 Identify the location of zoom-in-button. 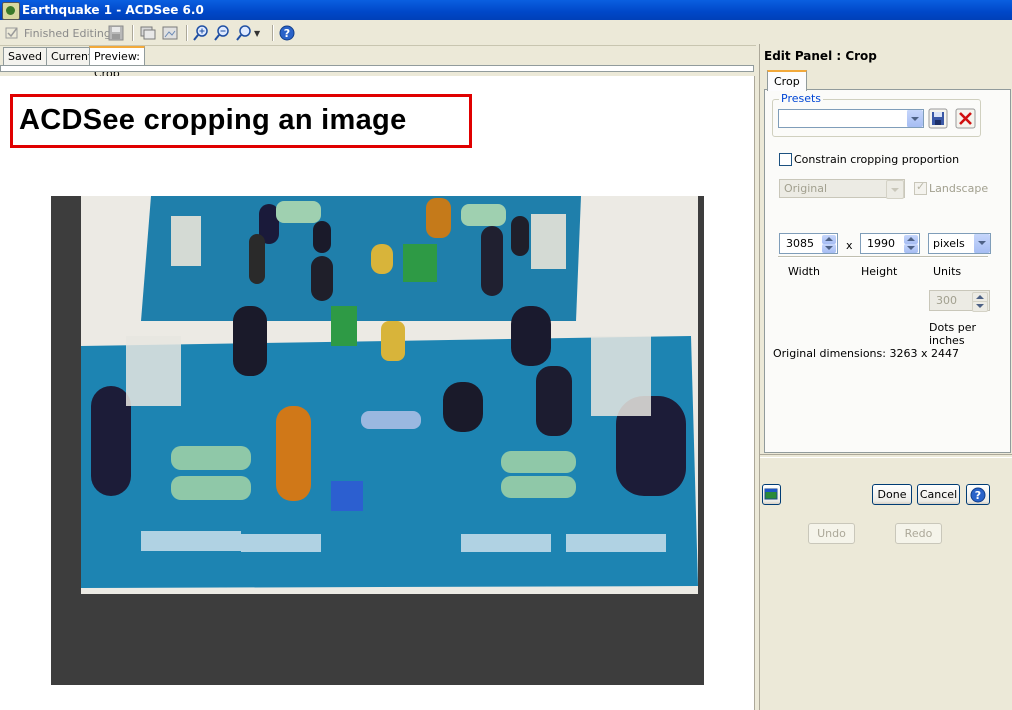
(201, 33).